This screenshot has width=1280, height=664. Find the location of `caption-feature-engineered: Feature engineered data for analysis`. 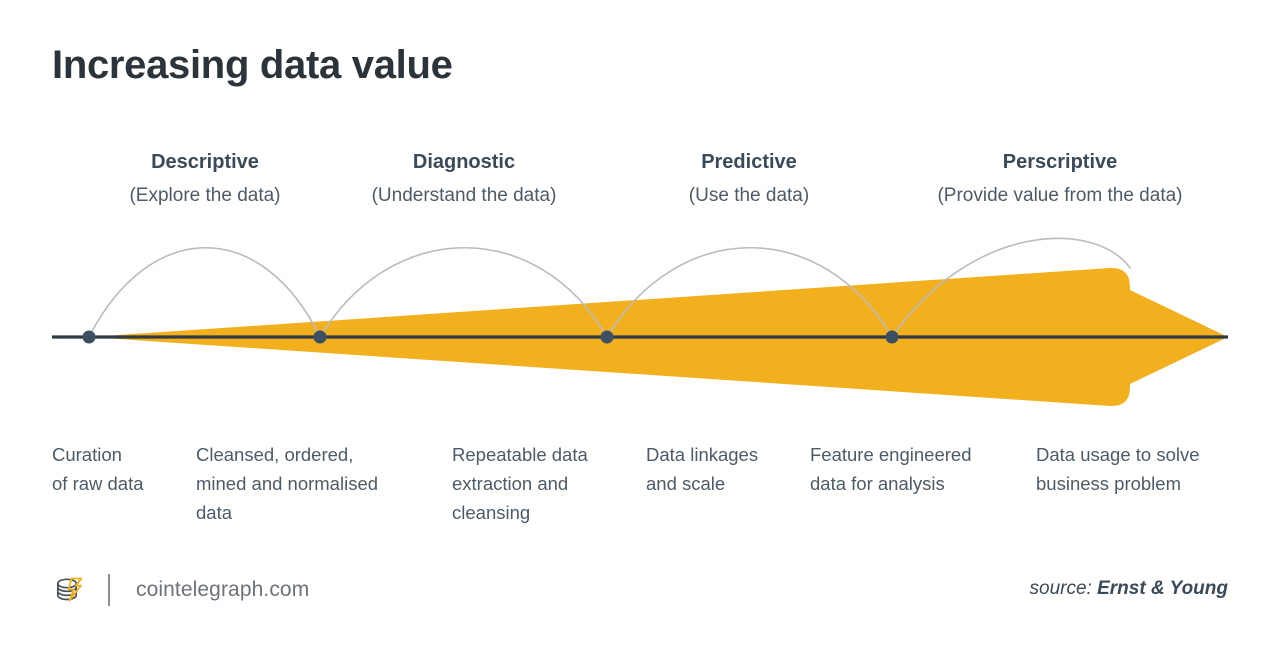

caption-feature-engineered: Feature engineered data for analysis is located at coordinates (910, 469).